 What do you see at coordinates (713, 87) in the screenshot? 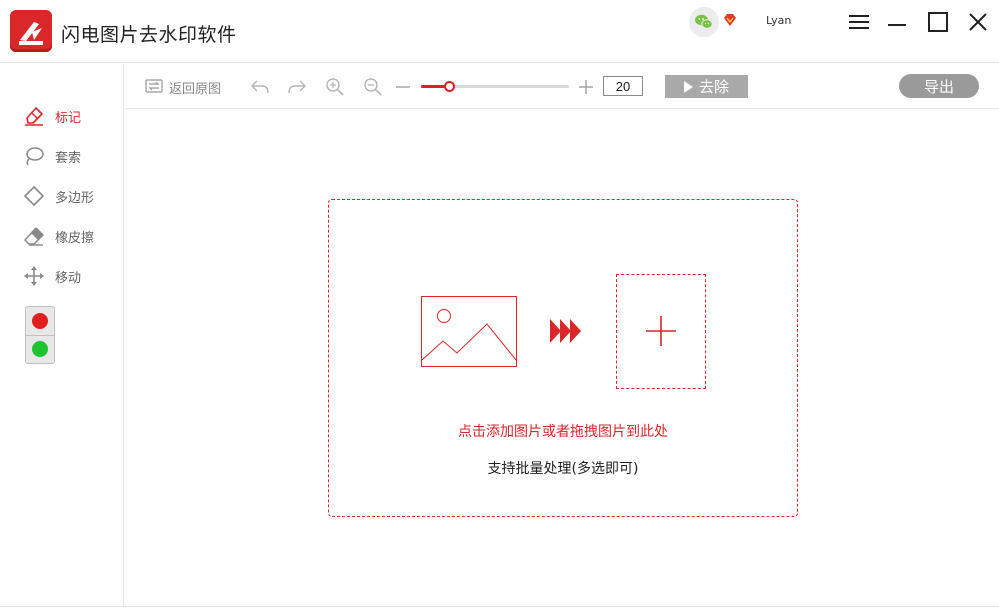
I see `remove-label: 去除` at bounding box center [713, 87].